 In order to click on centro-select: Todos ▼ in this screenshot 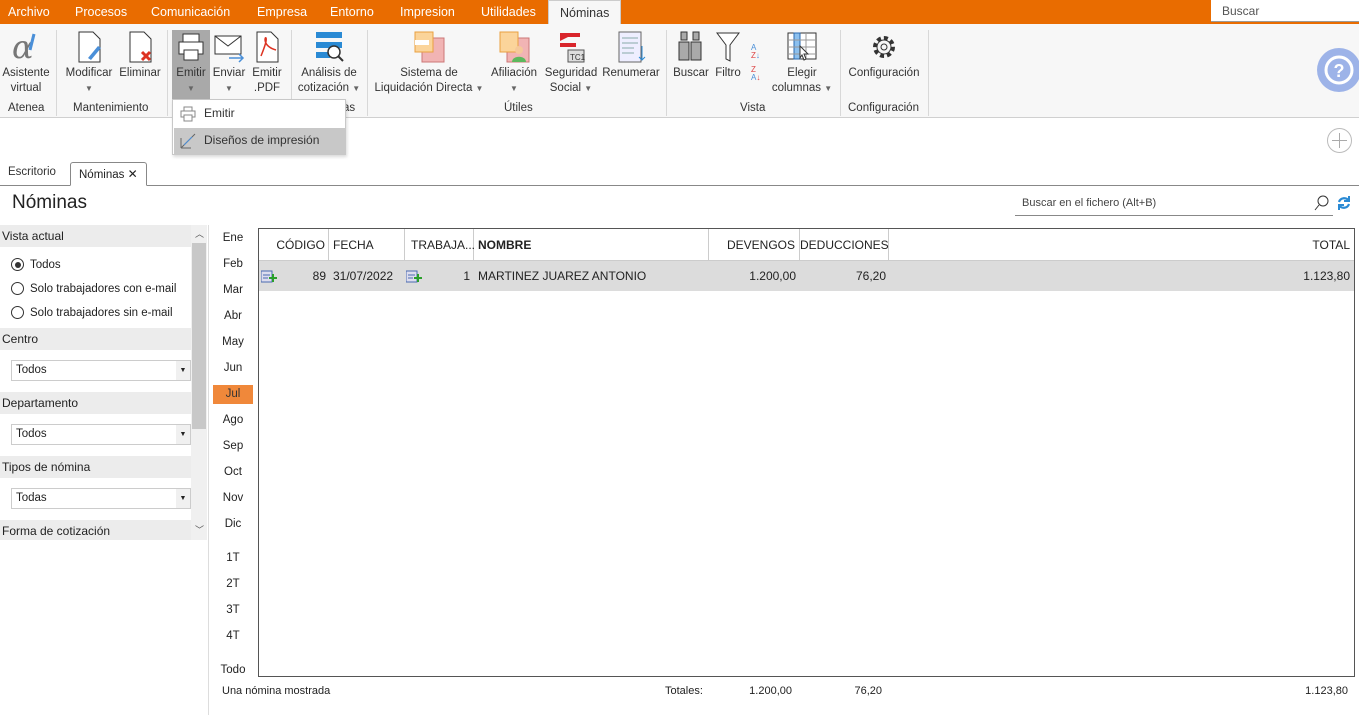, I will do `click(101, 370)`.